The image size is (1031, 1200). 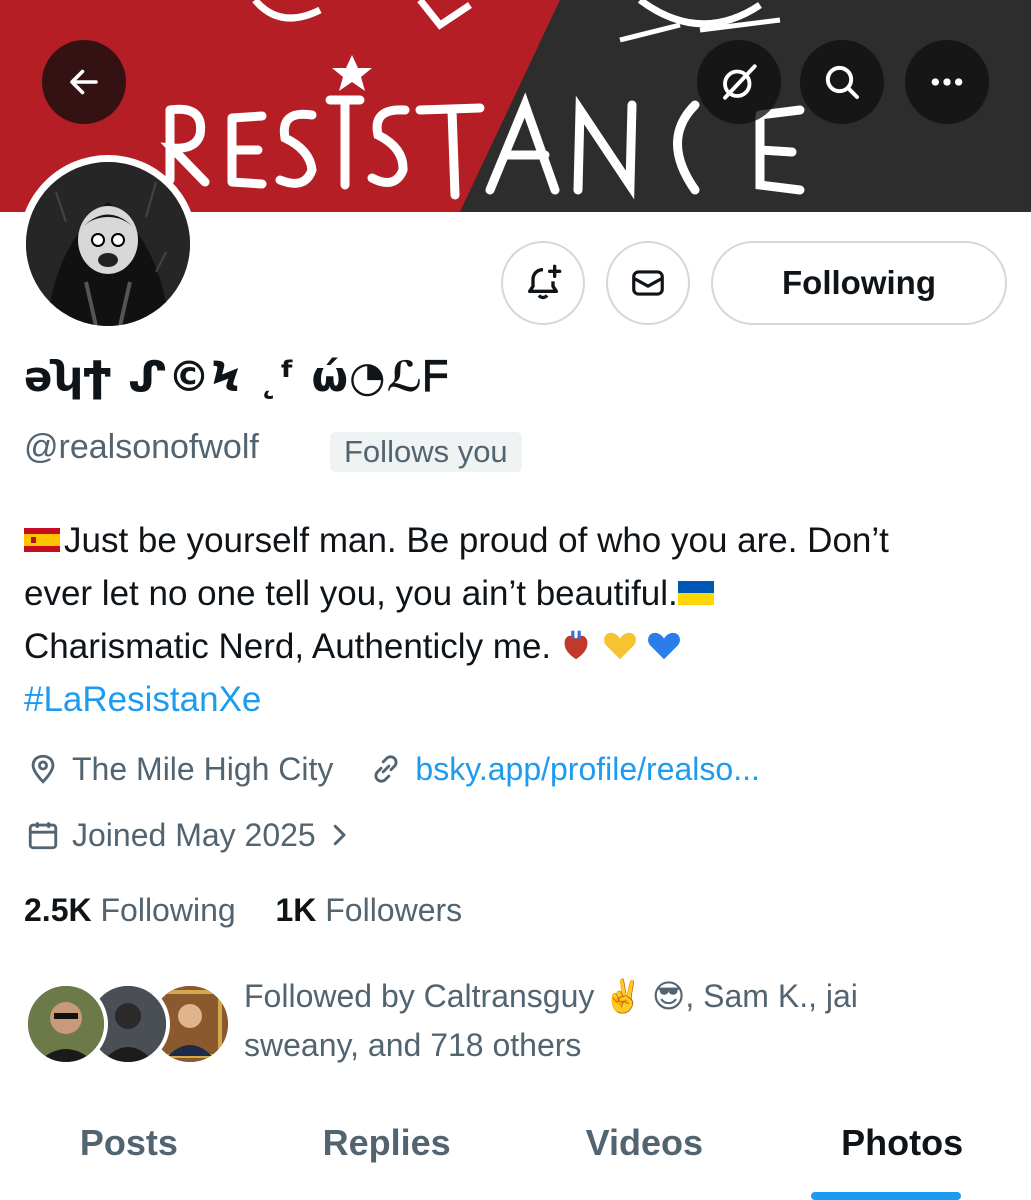 I want to click on more-button, so click(x=947, y=82).